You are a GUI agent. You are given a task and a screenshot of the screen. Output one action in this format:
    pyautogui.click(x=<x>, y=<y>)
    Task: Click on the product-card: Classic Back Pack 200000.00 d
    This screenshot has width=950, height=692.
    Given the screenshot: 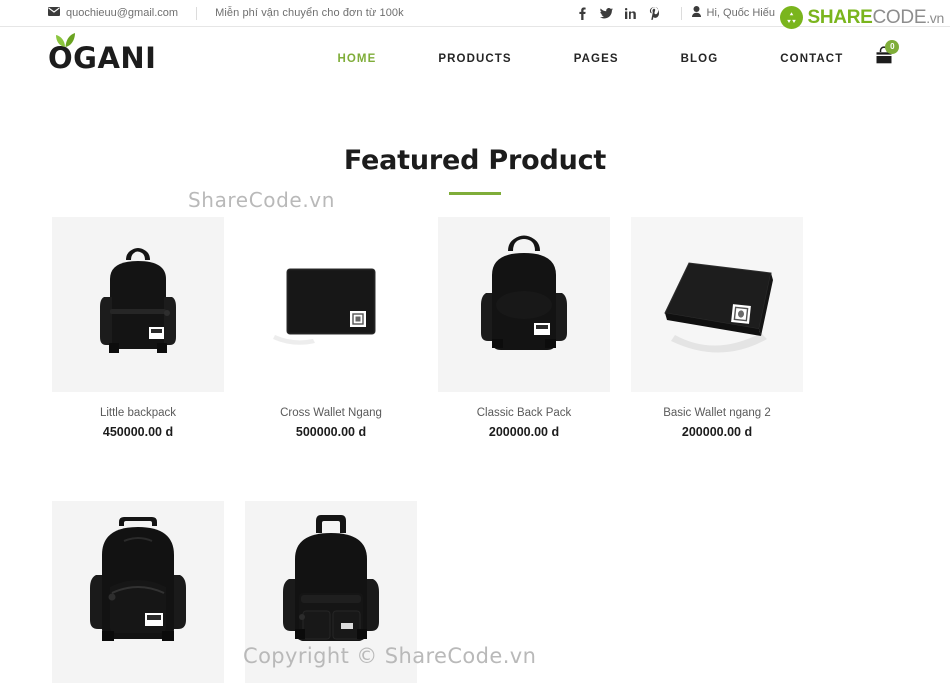 What is the action you would take?
    pyautogui.click(x=524, y=328)
    